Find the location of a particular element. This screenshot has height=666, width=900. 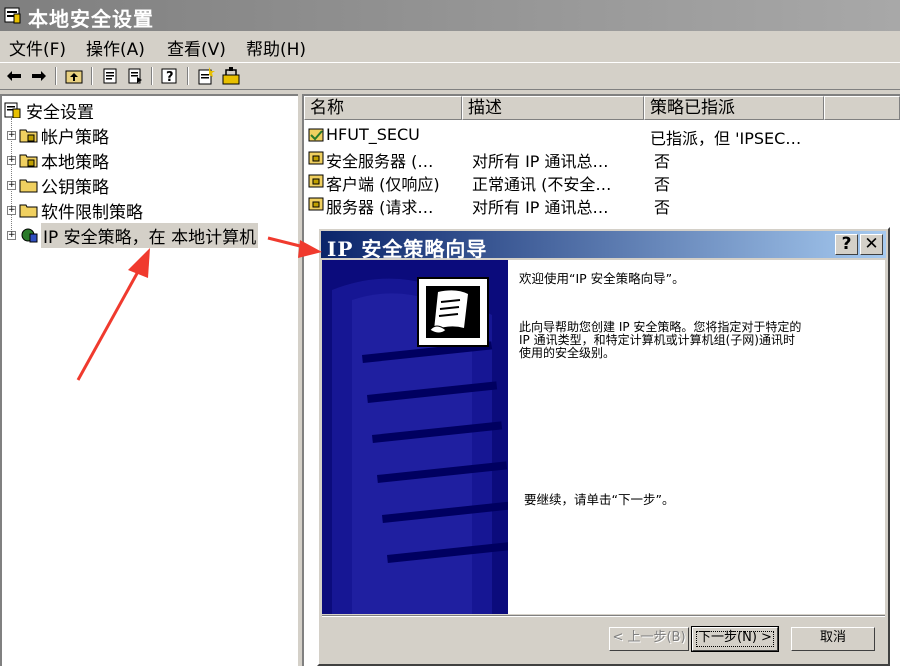

help-icon: ? is located at coordinates (170, 76).